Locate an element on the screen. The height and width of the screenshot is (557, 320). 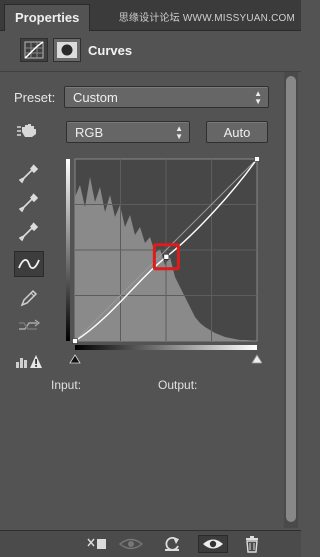
layer-mask-icon is located at coordinates (67, 50).